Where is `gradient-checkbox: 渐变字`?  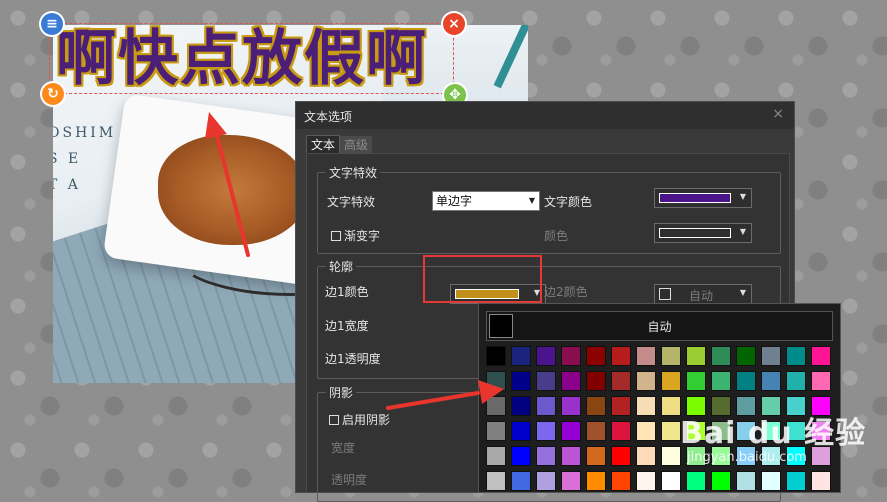 gradient-checkbox: 渐变字 is located at coordinates (355, 235).